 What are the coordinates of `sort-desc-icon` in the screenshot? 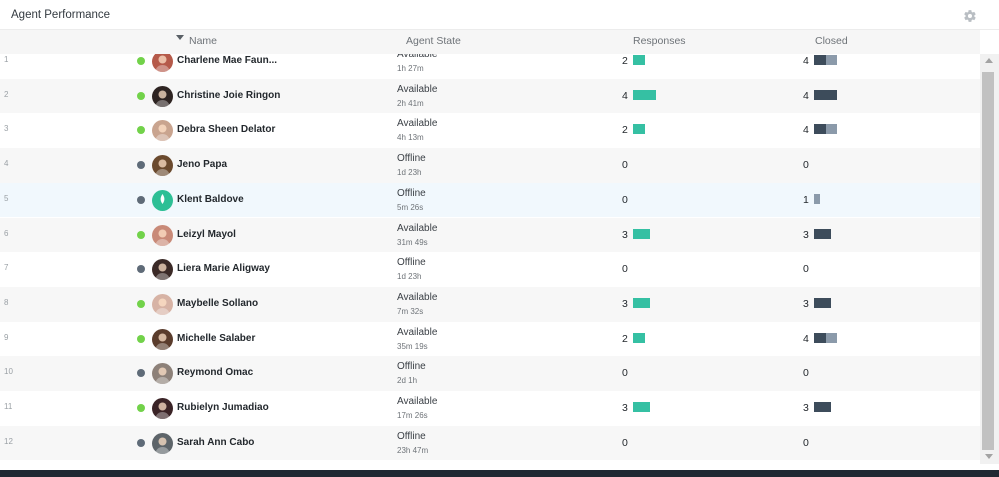 It's located at (180, 37).